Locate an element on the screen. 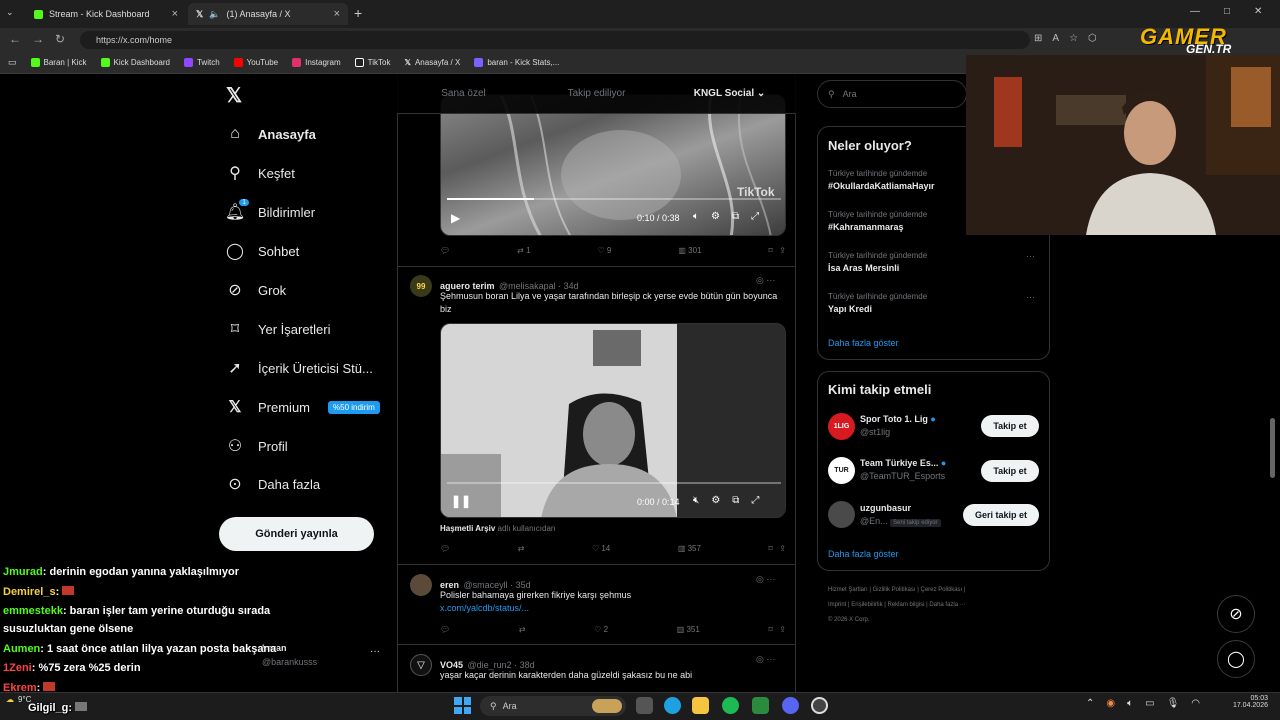  mute-icon: 🔇︎ is located at coordinates (696, 500).